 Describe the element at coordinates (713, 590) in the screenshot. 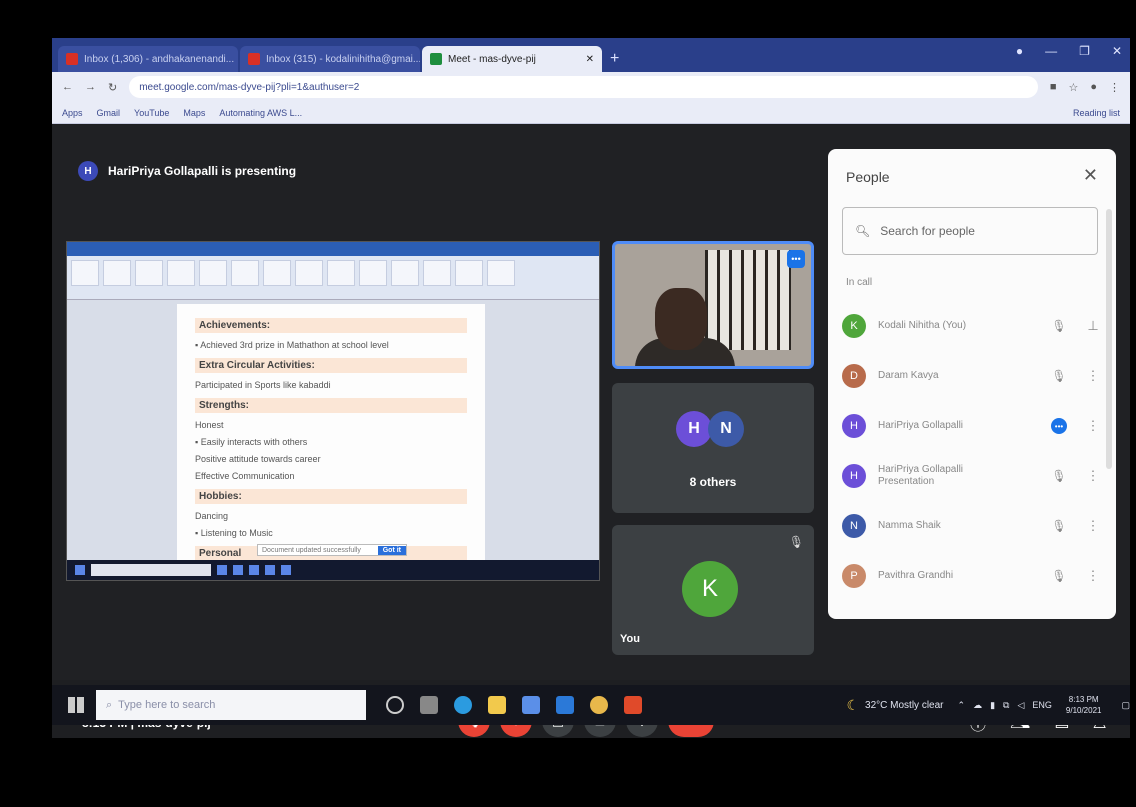

I see `video-tile-you: 🎙︎ K You` at that location.